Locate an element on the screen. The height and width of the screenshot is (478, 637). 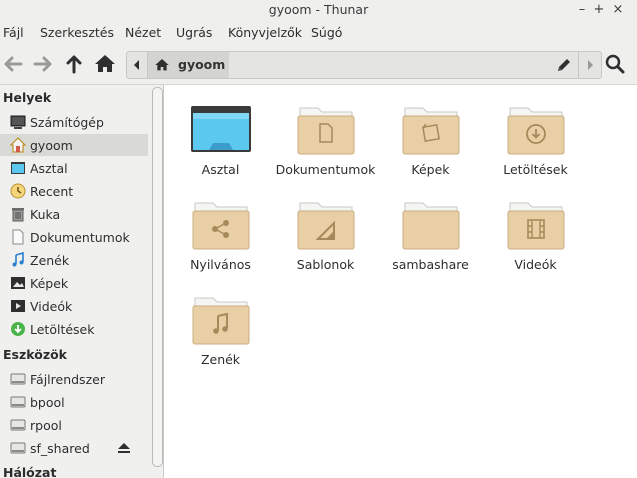
menu-edit: Szerkesztés is located at coordinates (77, 32).